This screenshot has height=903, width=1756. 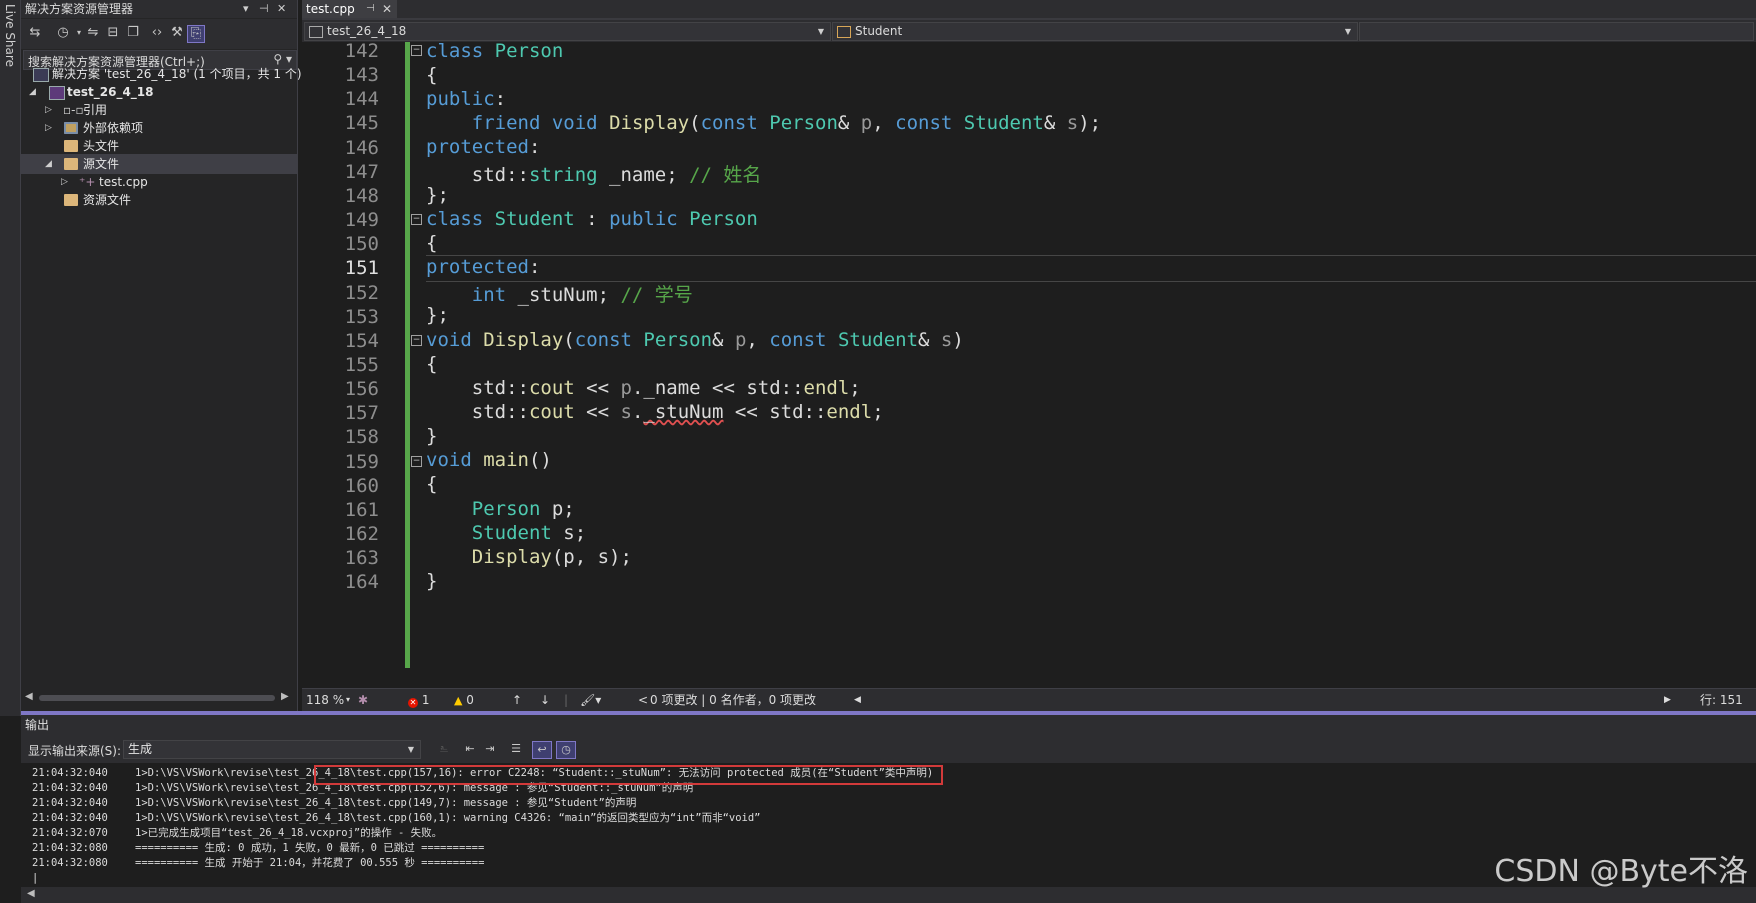 What do you see at coordinates (361, 413) in the screenshot?
I see `line-number: 157` at bounding box center [361, 413].